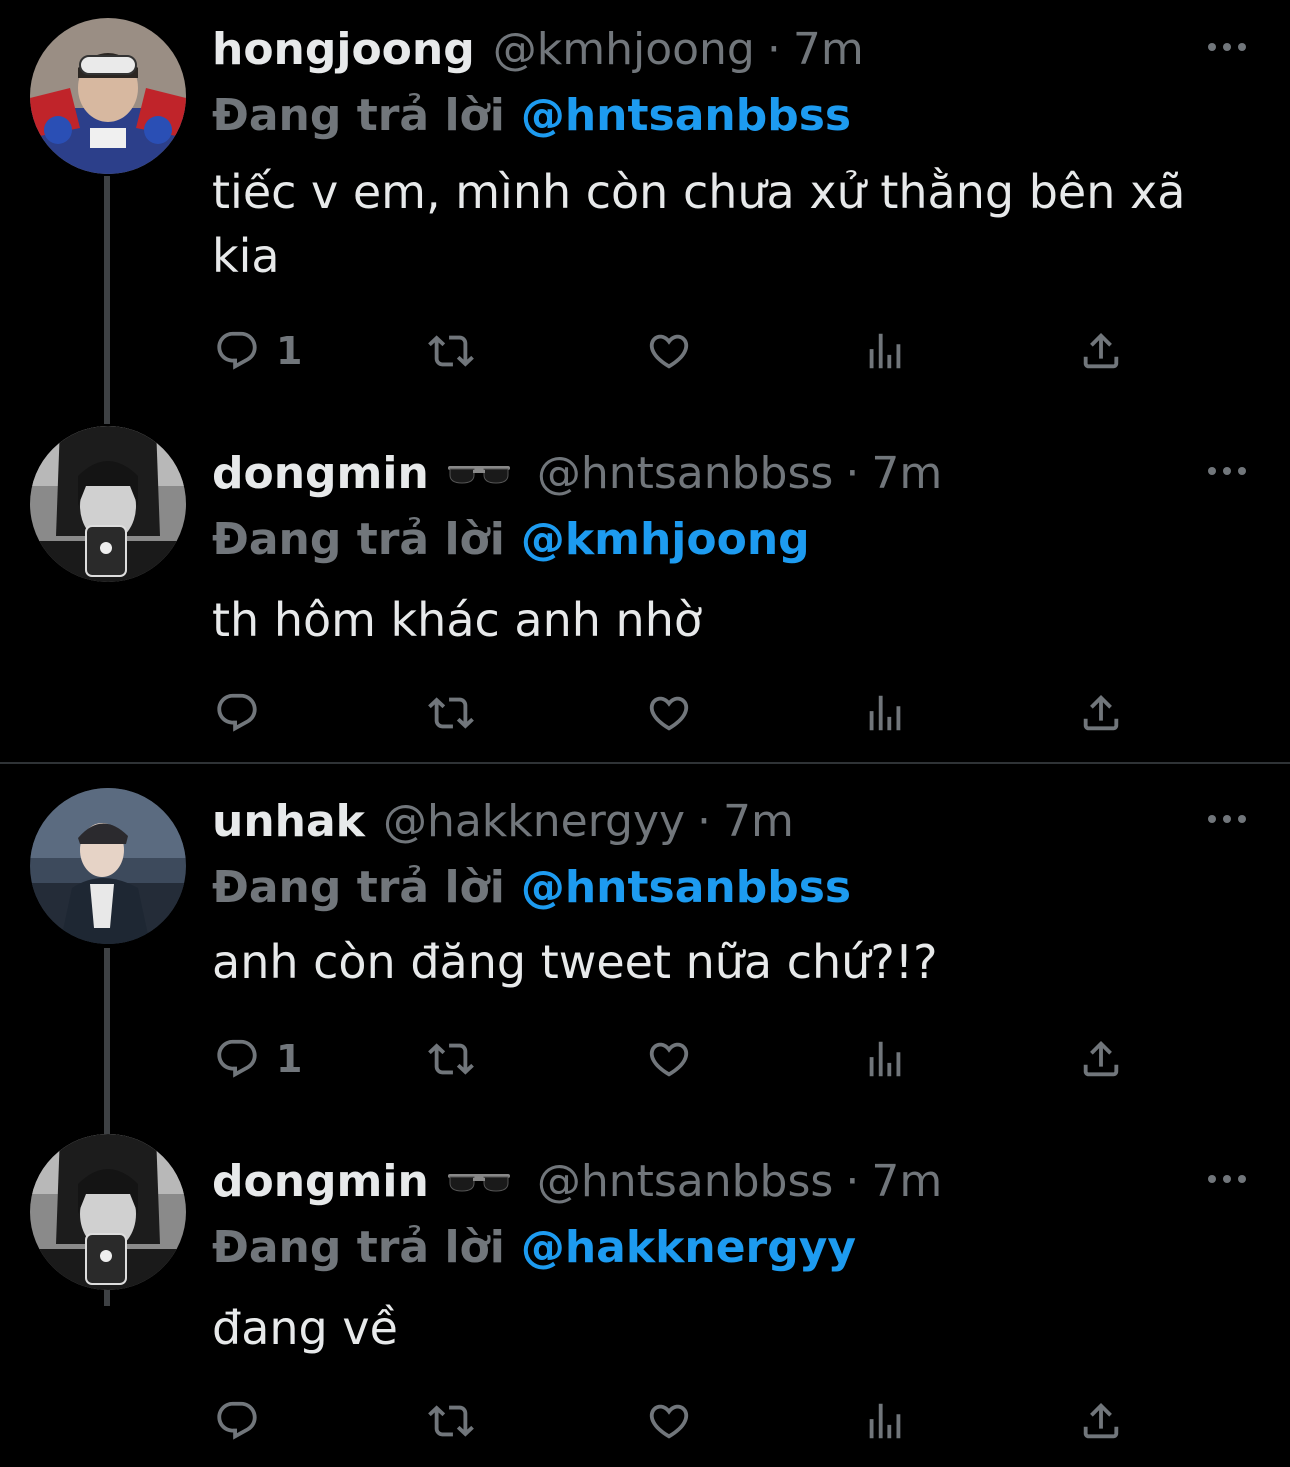 The width and height of the screenshot is (1290, 1467). I want to click on avatar-unhak, so click(108, 866).